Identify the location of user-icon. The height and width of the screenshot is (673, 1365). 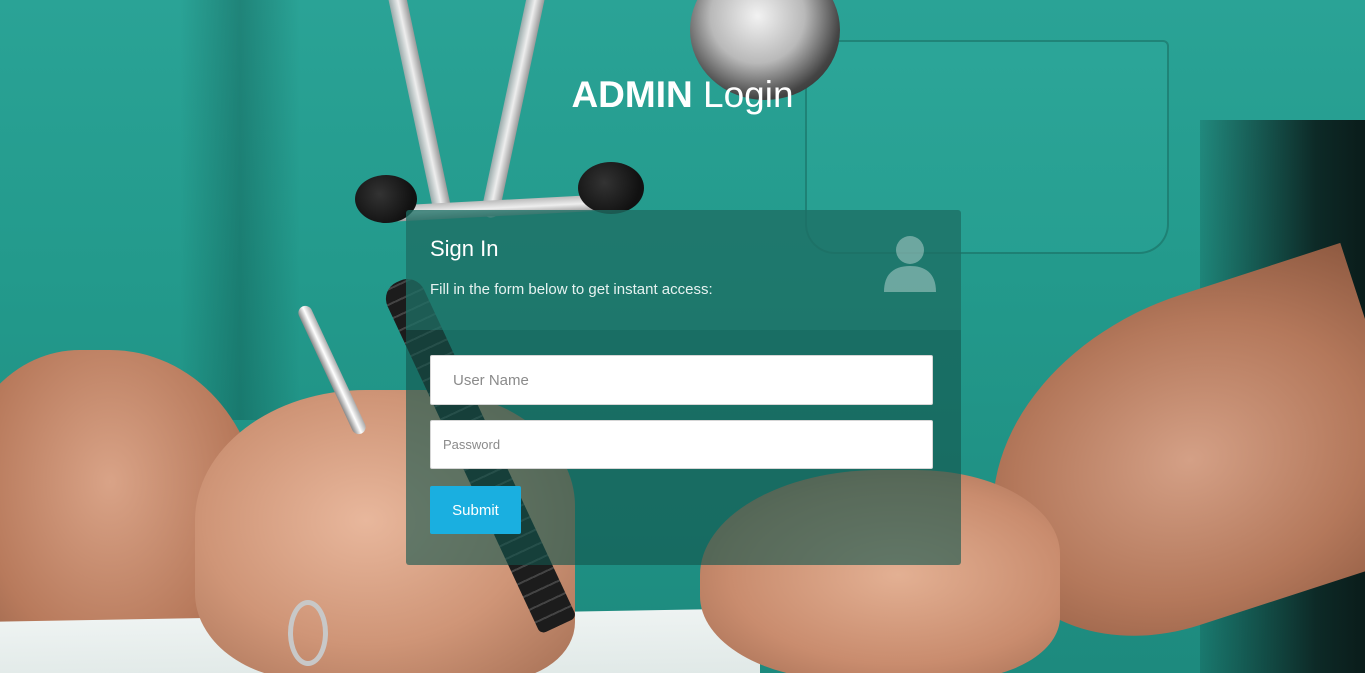
(910, 264).